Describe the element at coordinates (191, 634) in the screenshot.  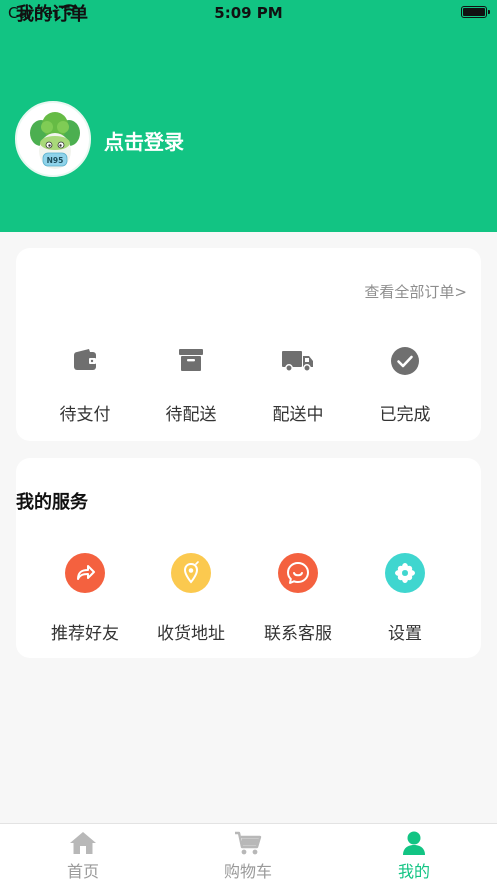
I see `service-label: 收货地址` at that location.